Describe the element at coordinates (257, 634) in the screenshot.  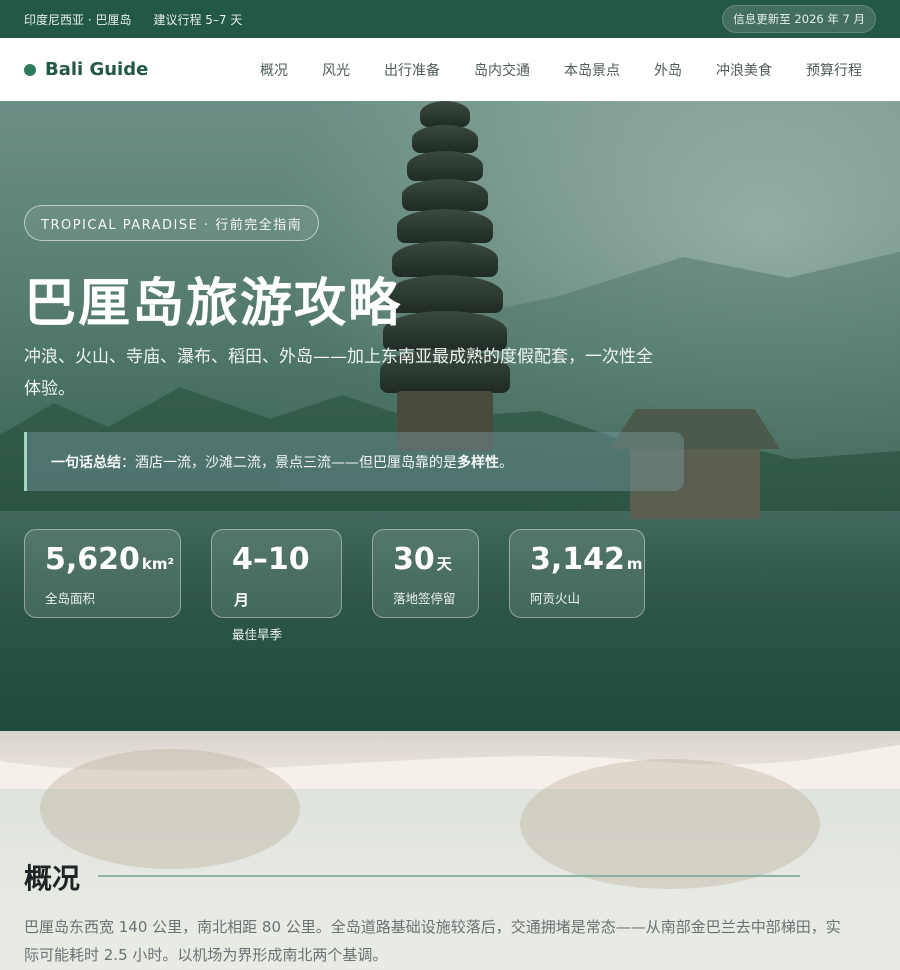
I see `stat-label: 最佳旱季` at that location.